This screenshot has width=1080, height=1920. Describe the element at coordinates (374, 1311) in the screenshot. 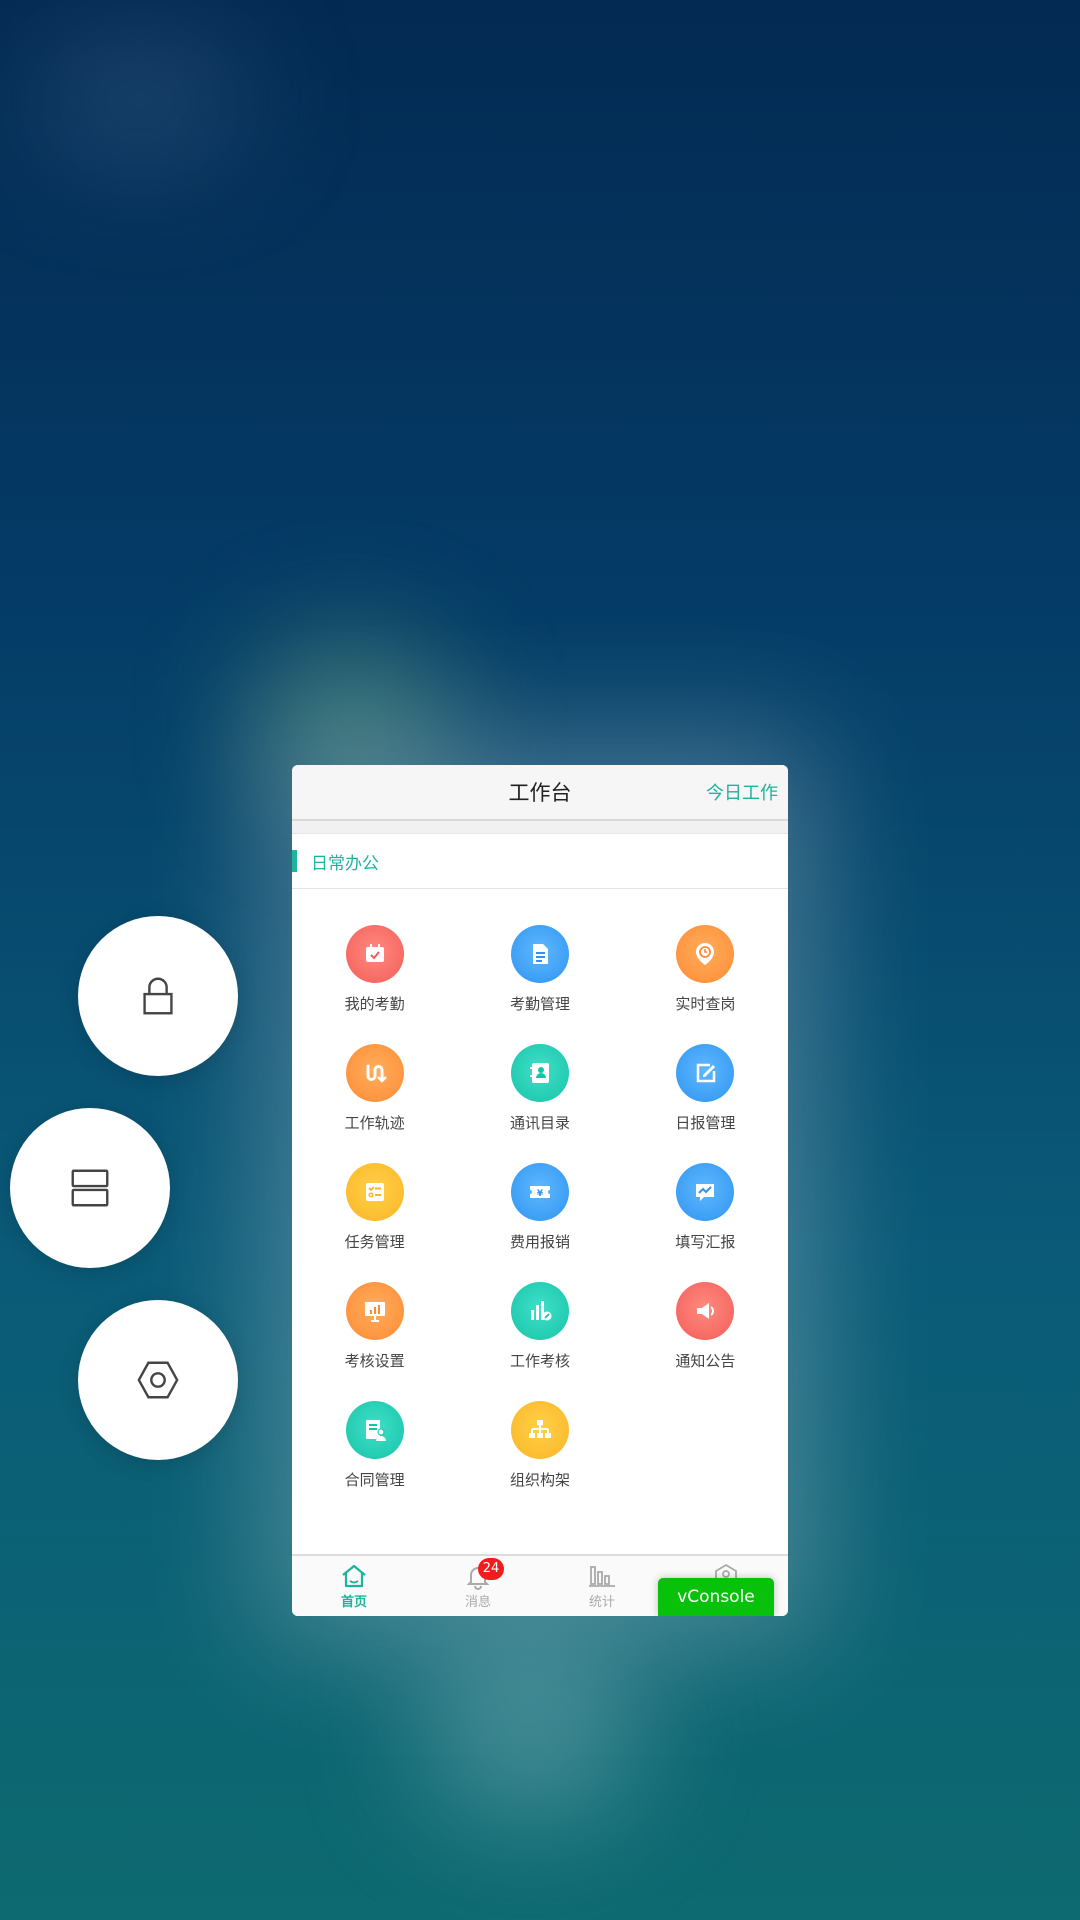

I see `presentation-icon` at that location.